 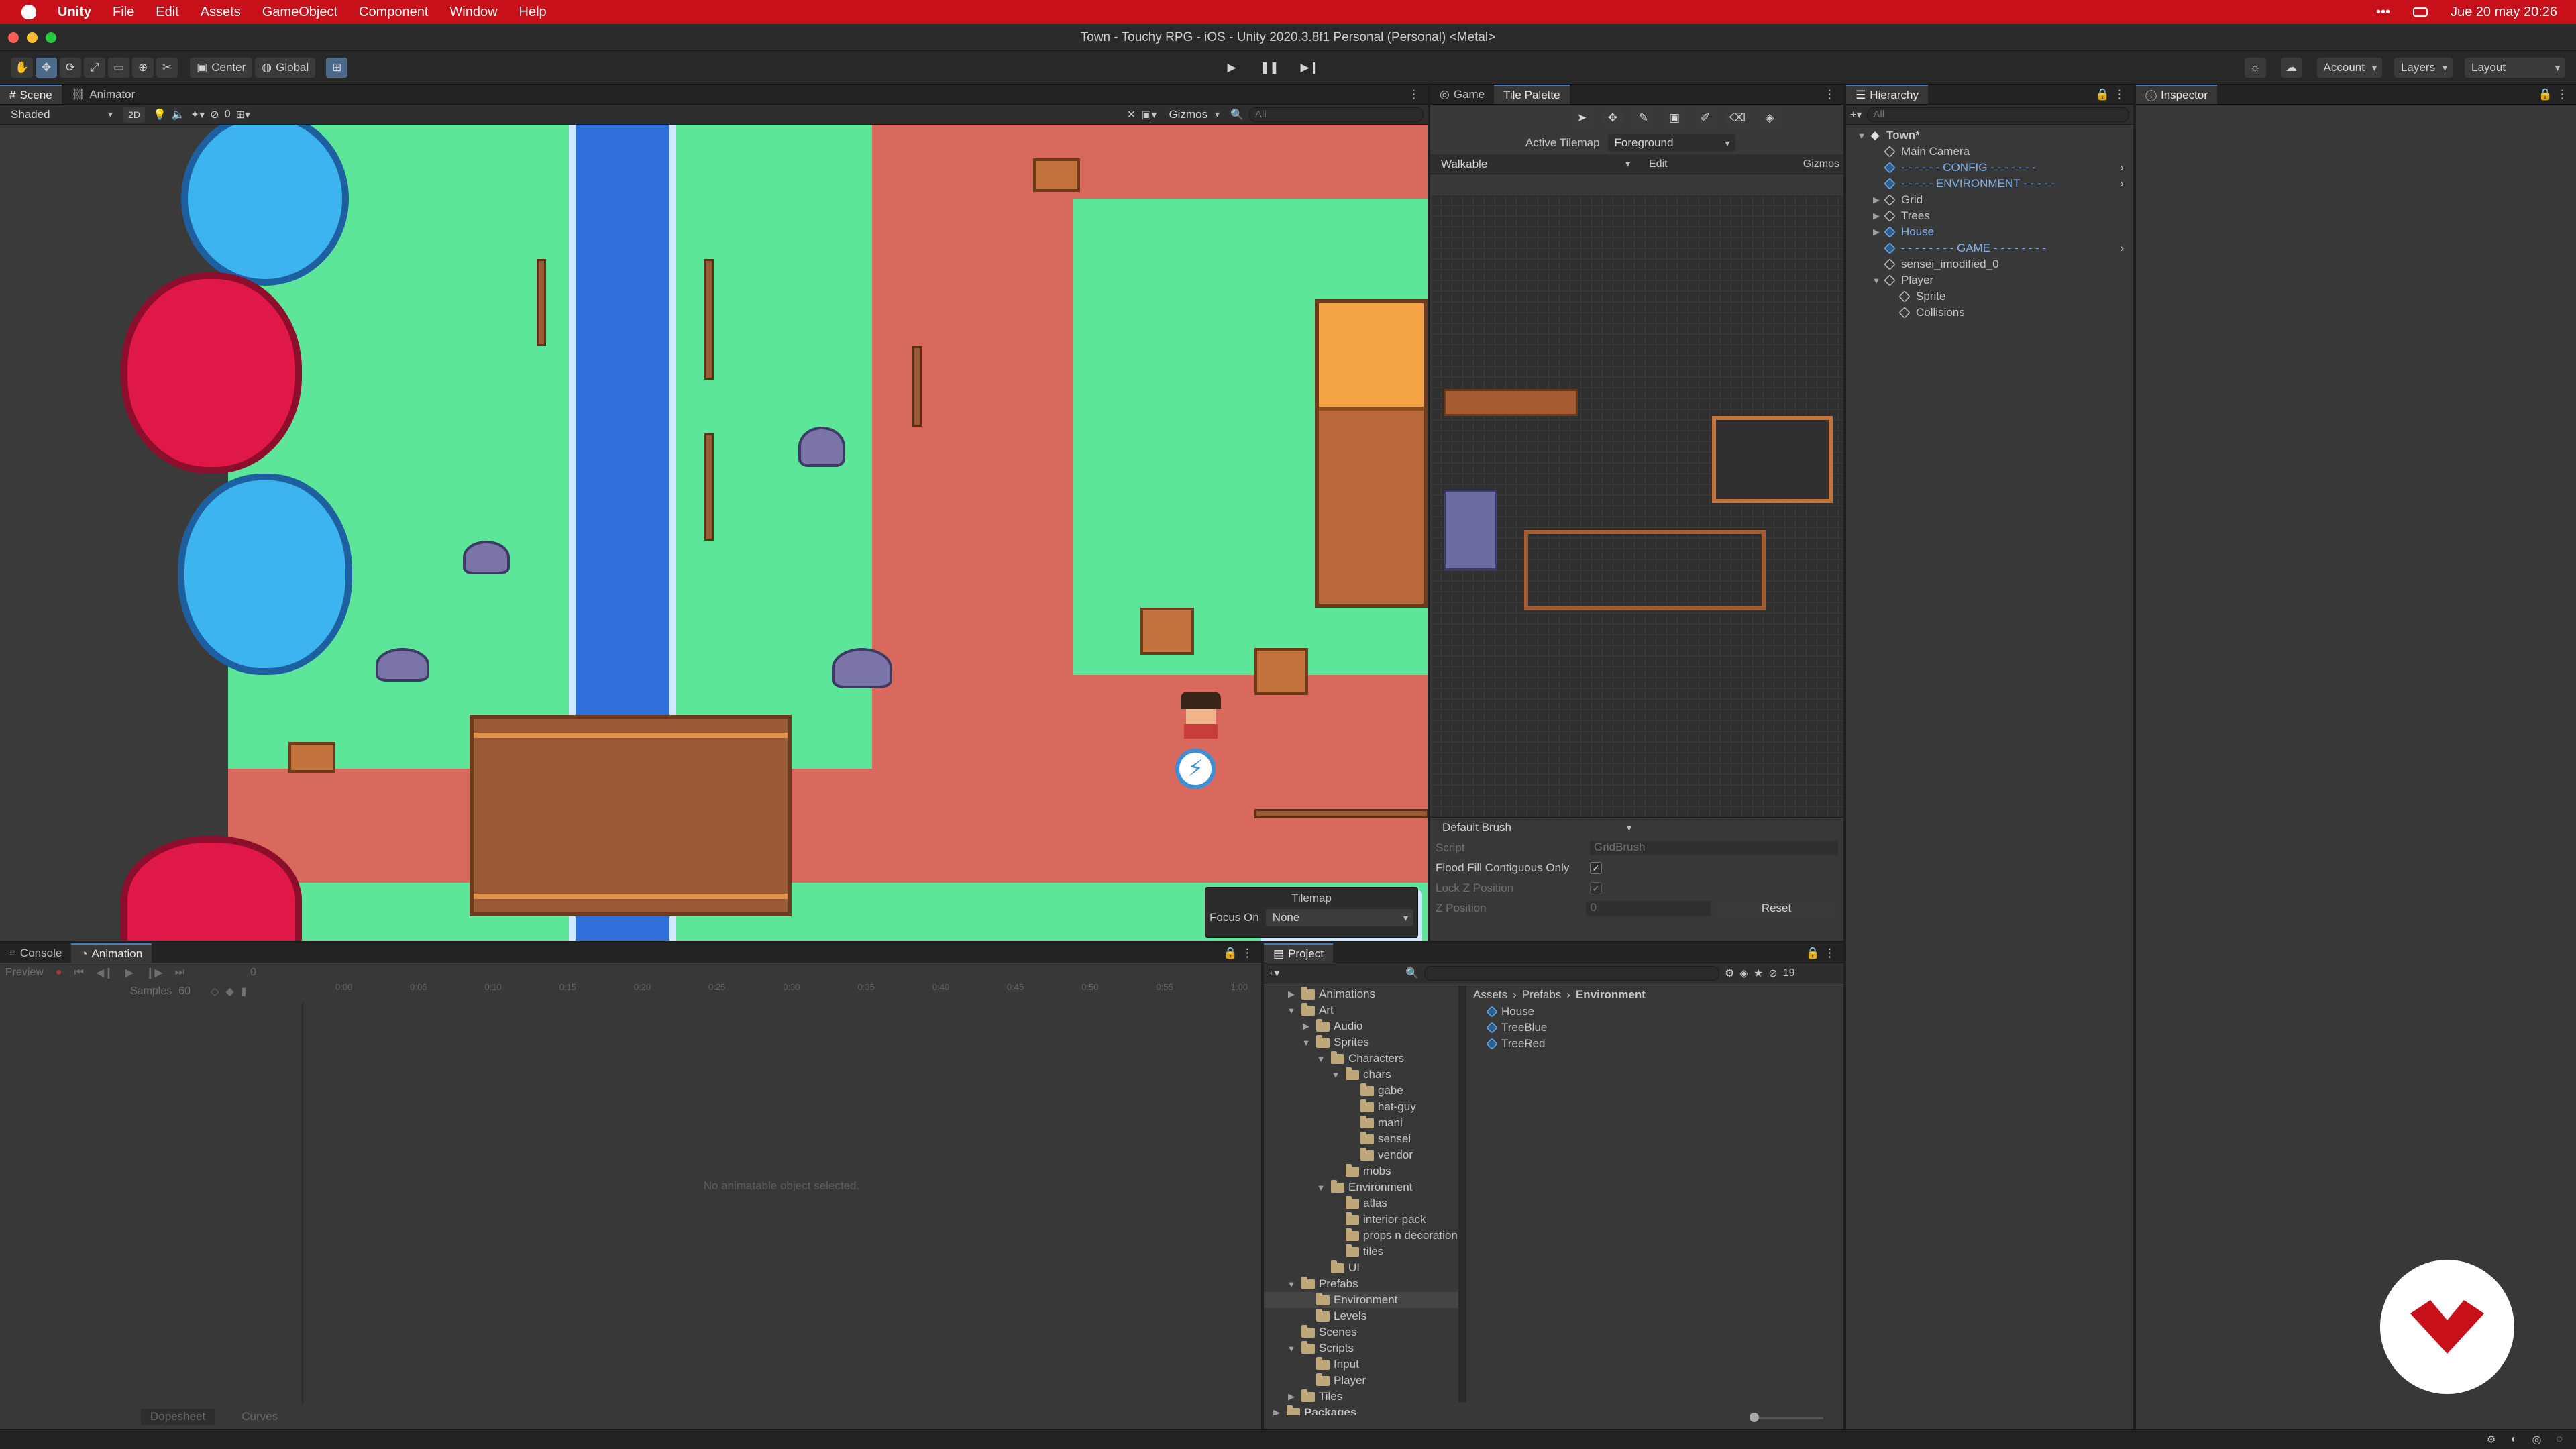 What do you see at coordinates (1821, 164) in the screenshot?
I see `palette-gizmos-button: Gizmos` at bounding box center [1821, 164].